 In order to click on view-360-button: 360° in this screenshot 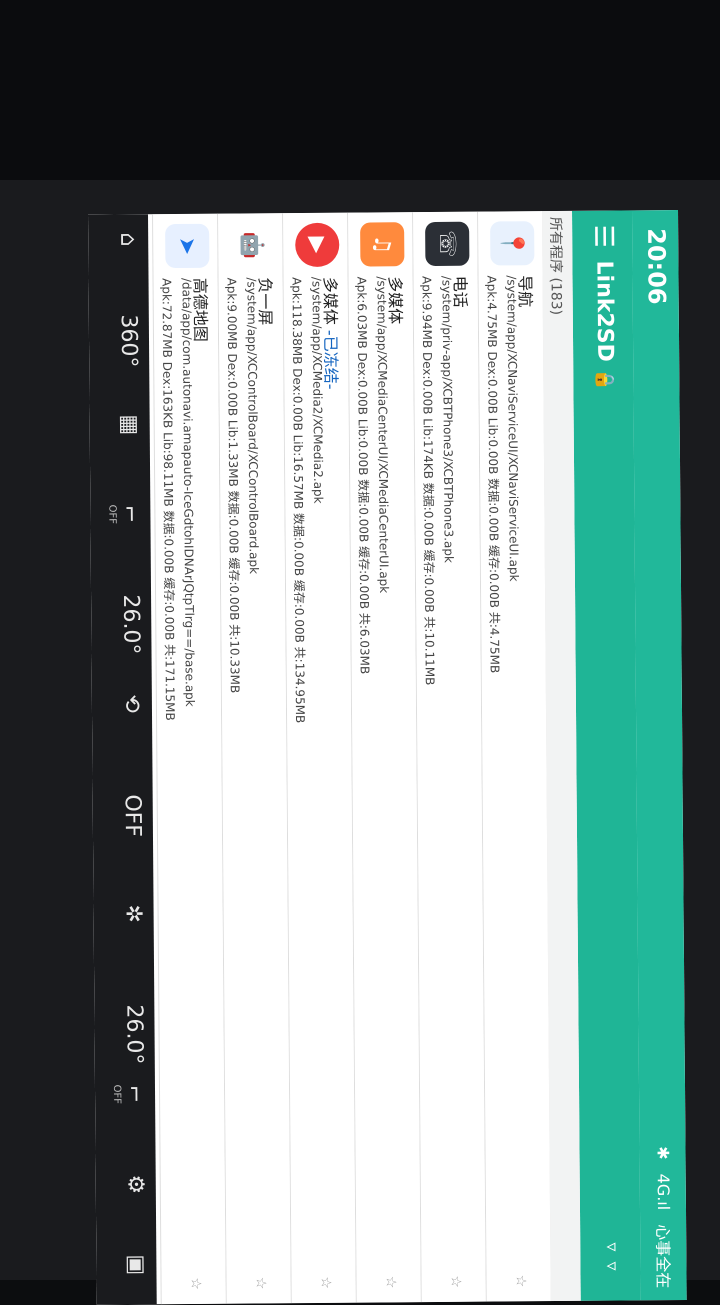, I will do `click(128, 340)`.